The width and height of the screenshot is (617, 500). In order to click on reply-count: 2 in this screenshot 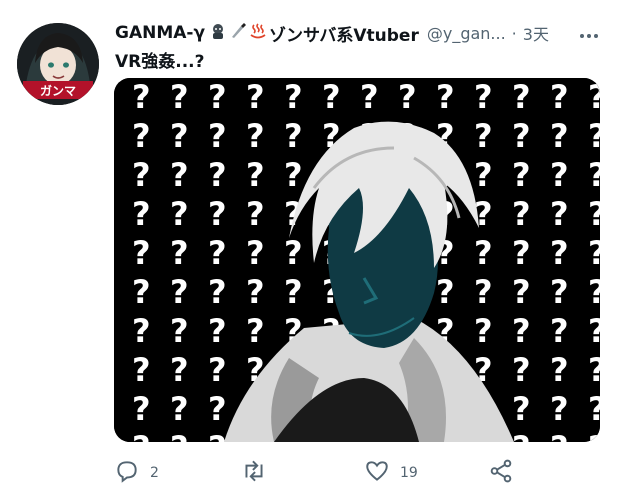, I will do `click(154, 473)`.